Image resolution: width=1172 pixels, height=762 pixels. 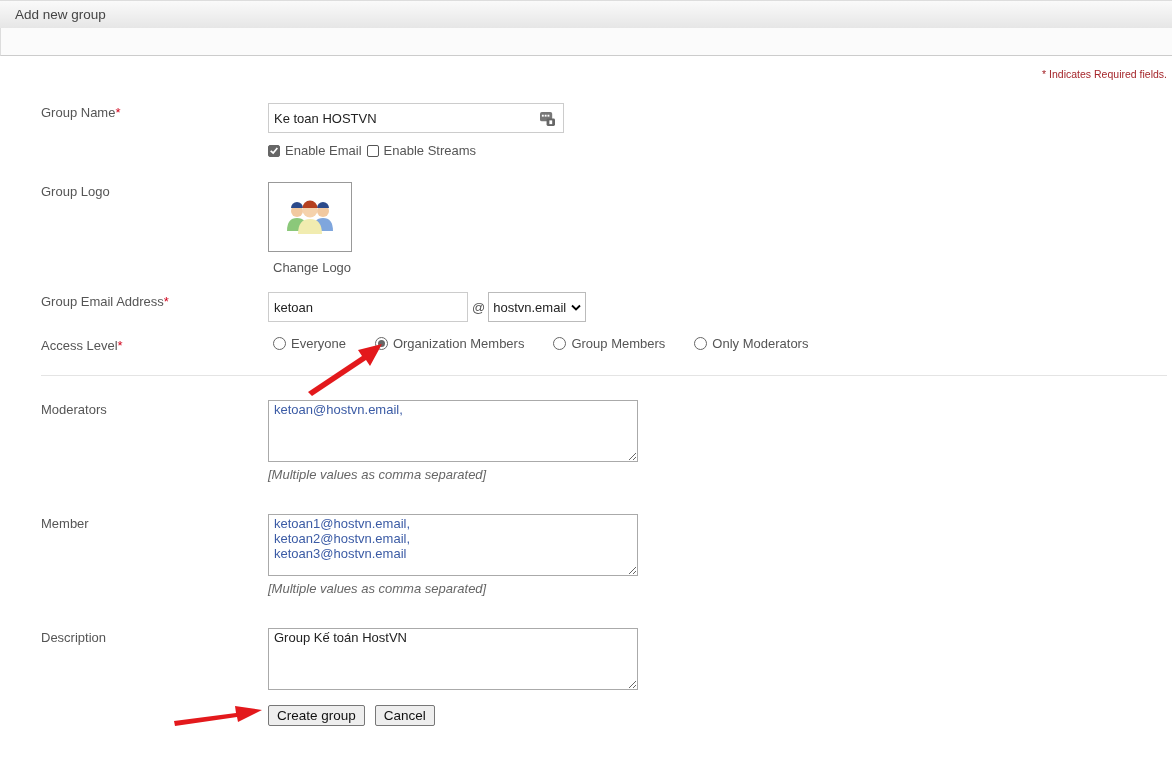 I want to click on radio-option: Group Members, so click(x=609, y=343).